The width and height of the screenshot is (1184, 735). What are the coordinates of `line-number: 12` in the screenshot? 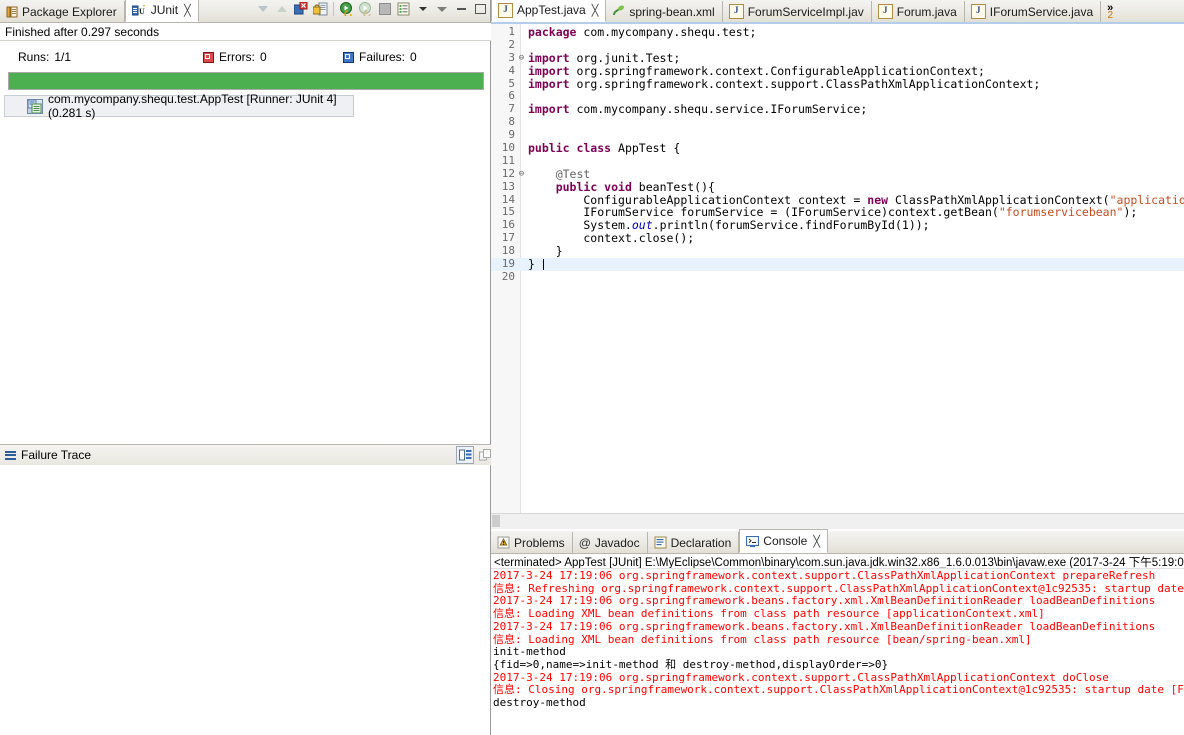 It's located at (508, 173).